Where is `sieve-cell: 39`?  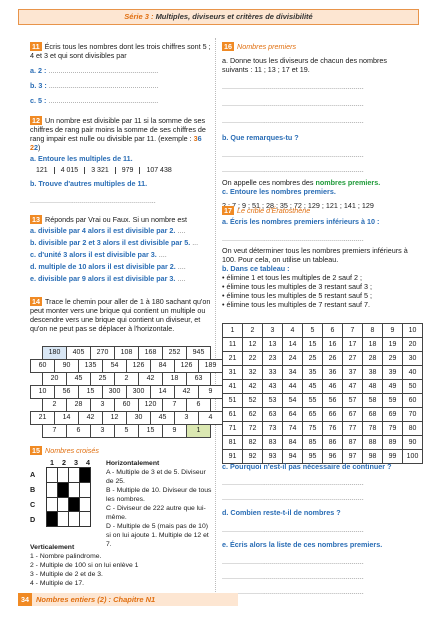
sieve-cell: 39 is located at coordinates (392, 372).